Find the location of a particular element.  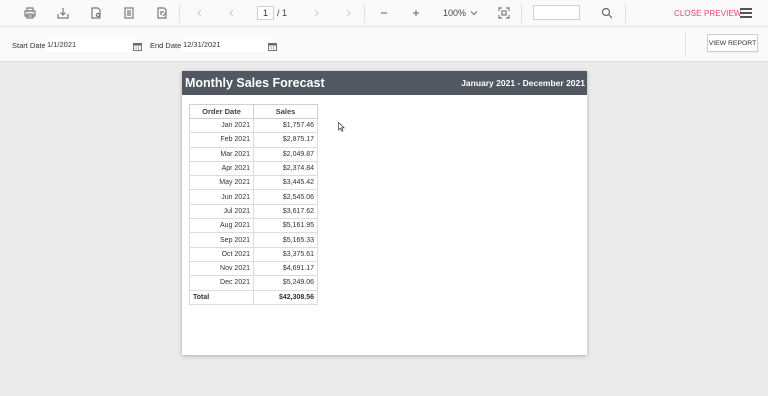

end-date-input: 12/31/2021 is located at coordinates (227, 44).